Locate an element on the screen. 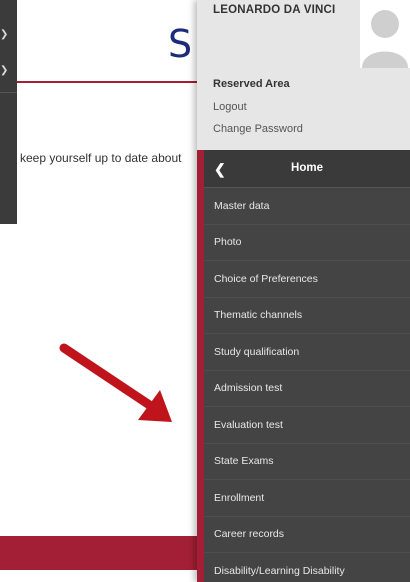 The width and height of the screenshot is (410, 582). menu-item-master-data: Master data is located at coordinates (307, 206).